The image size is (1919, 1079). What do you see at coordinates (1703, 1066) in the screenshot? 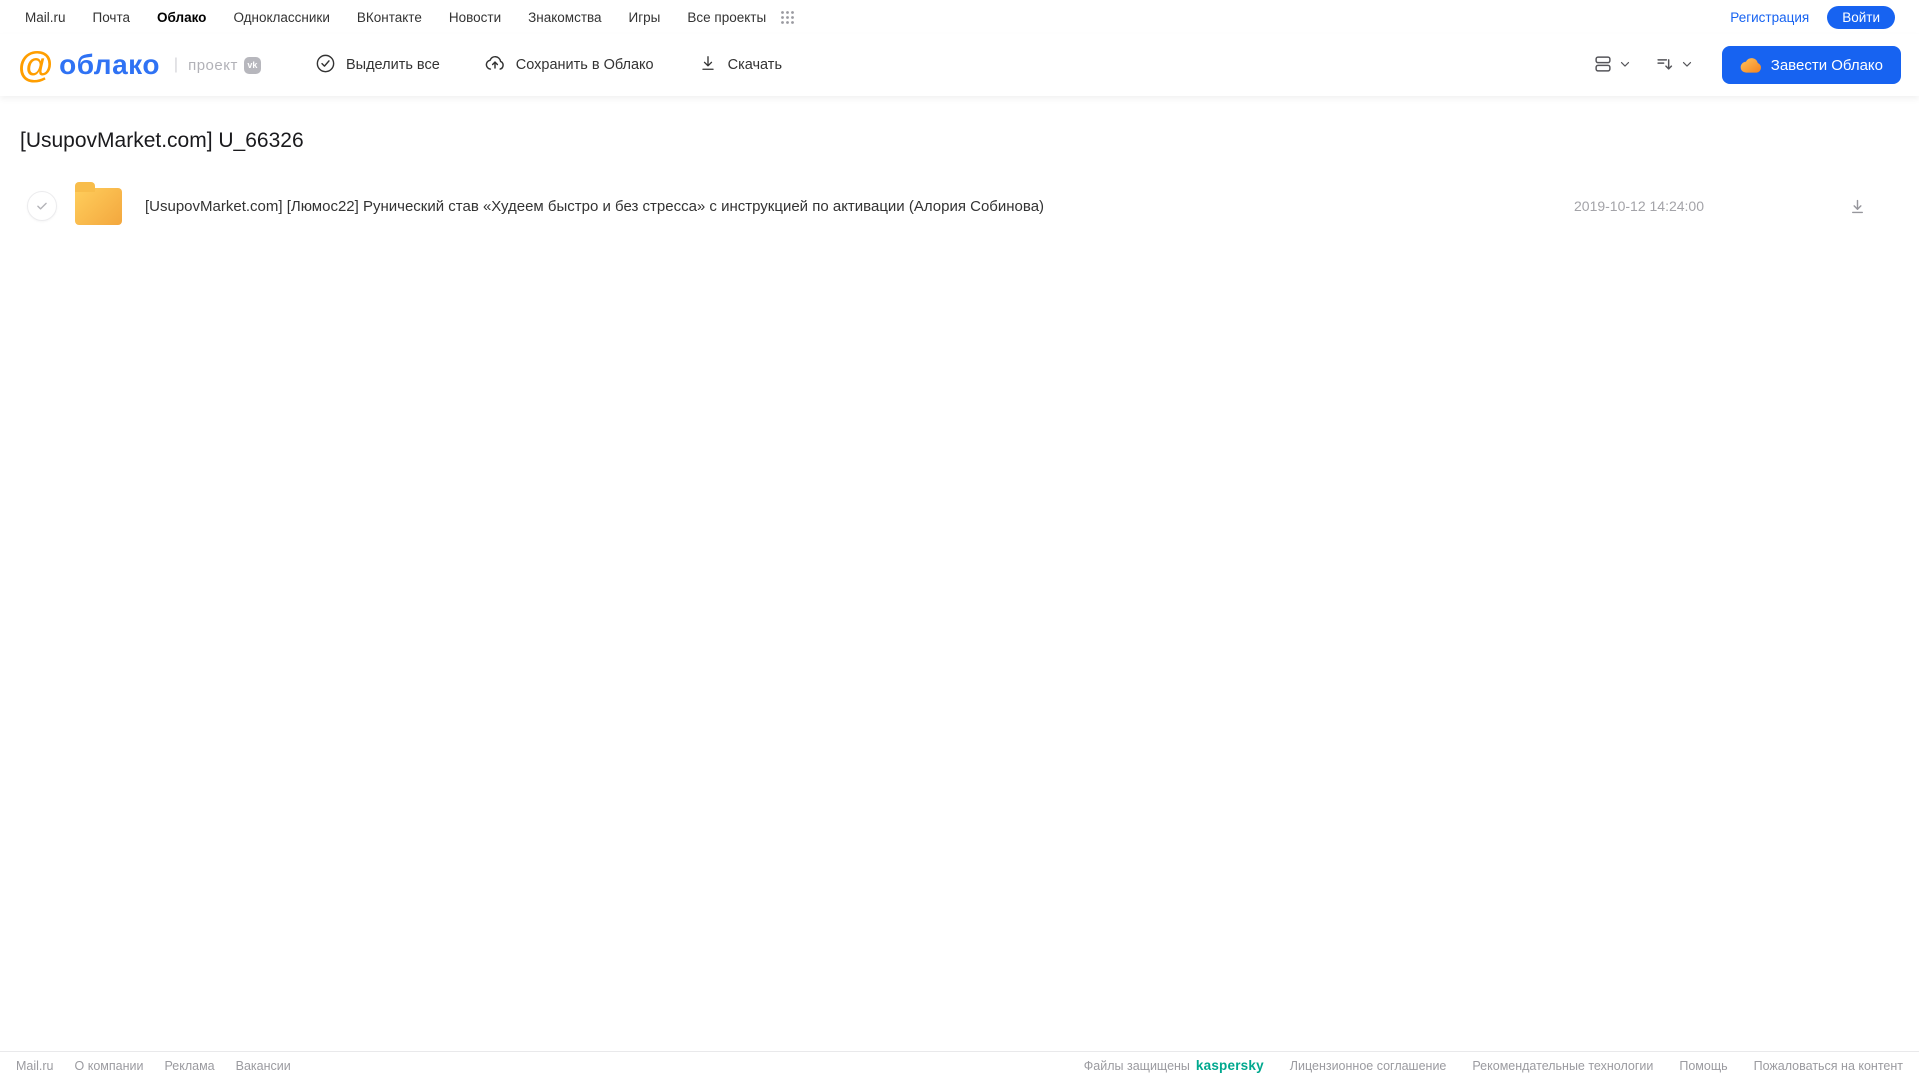
I see `footer-link-help: Помощь` at bounding box center [1703, 1066].